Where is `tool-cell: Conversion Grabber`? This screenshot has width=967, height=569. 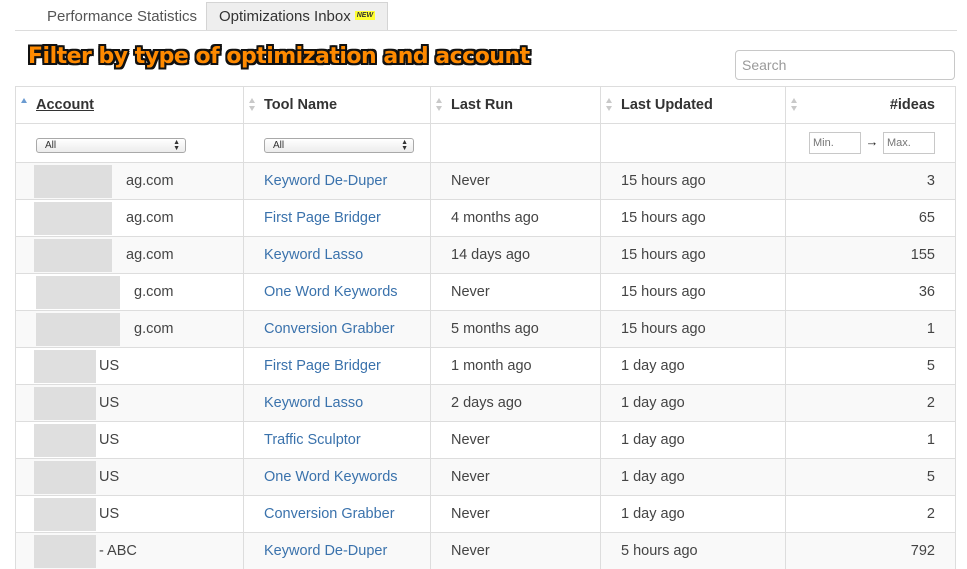
tool-cell: Conversion Grabber is located at coordinates (337, 514).